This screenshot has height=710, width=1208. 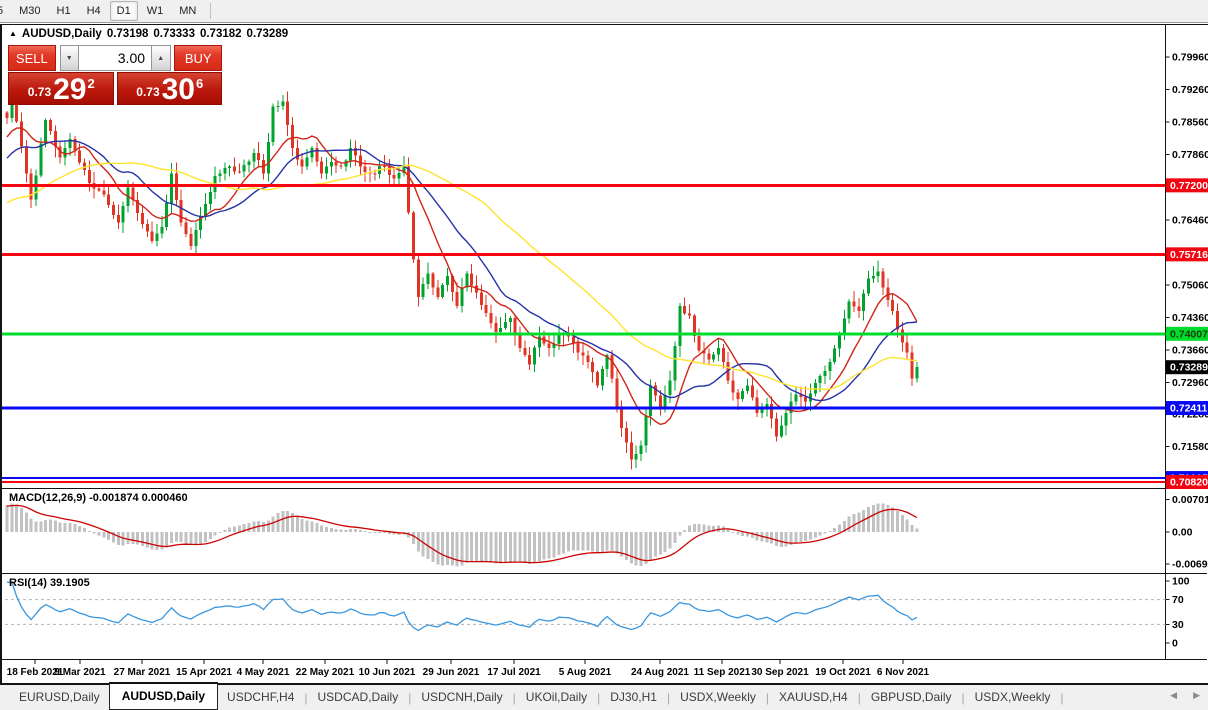 I want to click on date-axis-label: 30 Sep 2021, so click(x=780, y=672).